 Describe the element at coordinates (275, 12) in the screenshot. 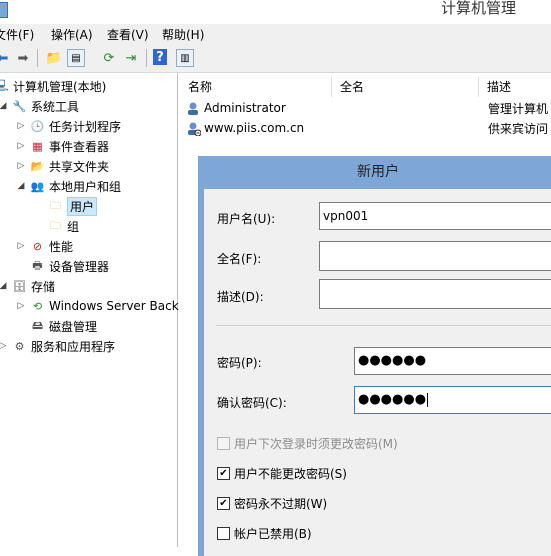

I see `title-bar: 计算机管理` at that location.